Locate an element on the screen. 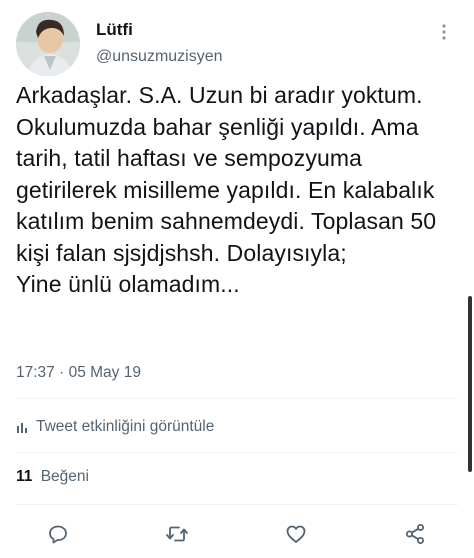 The height and width of the screenshot is (558, 474). display-name: Lütfi is located at coordinates (114, 30).